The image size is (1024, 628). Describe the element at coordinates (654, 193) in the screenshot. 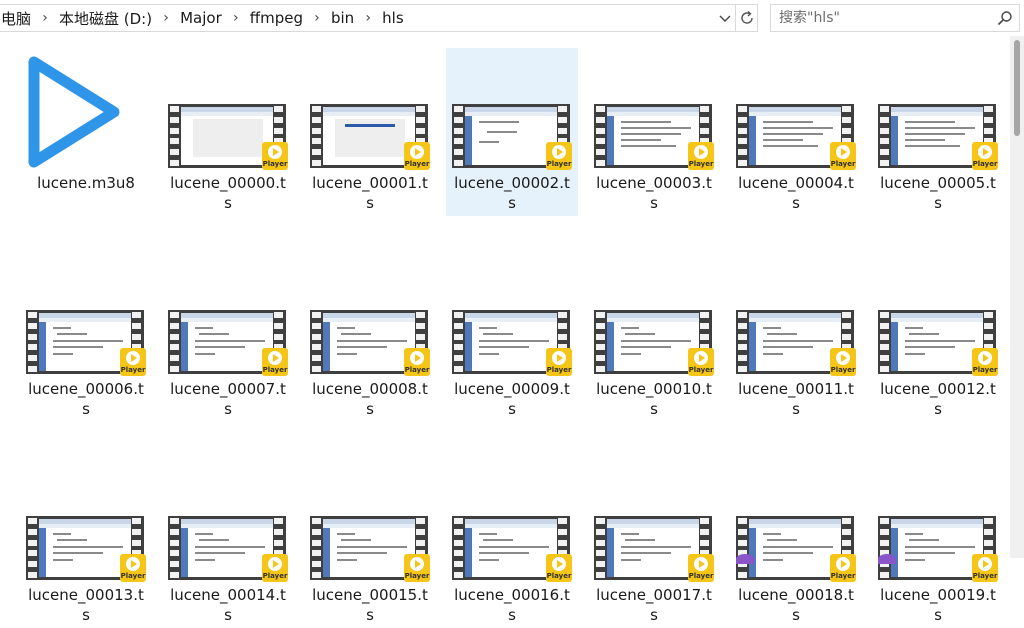

I see `file-name: lucene_00003.ts` at that location.